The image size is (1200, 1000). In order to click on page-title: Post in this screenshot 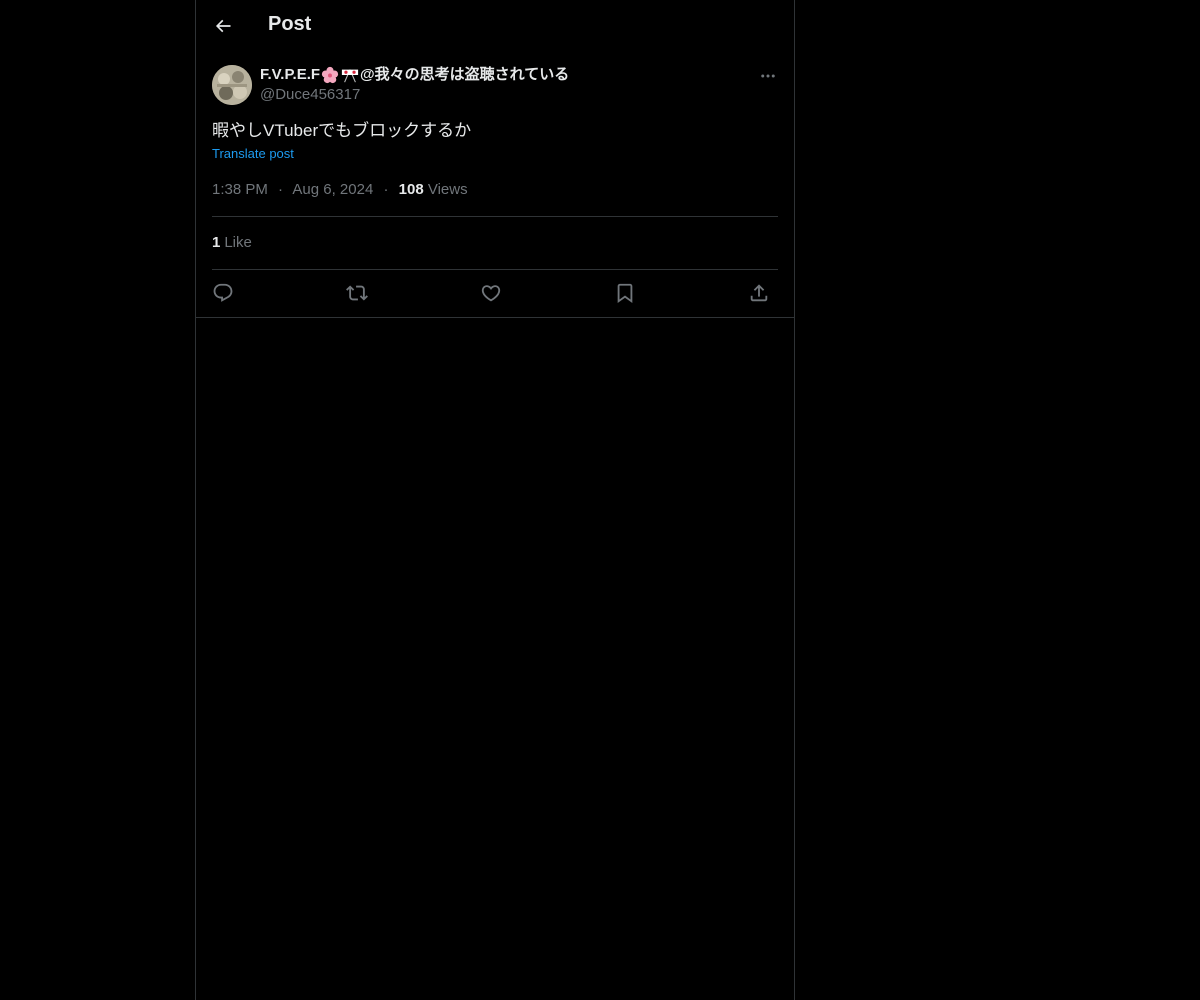, I will do `click(290, 24)`.